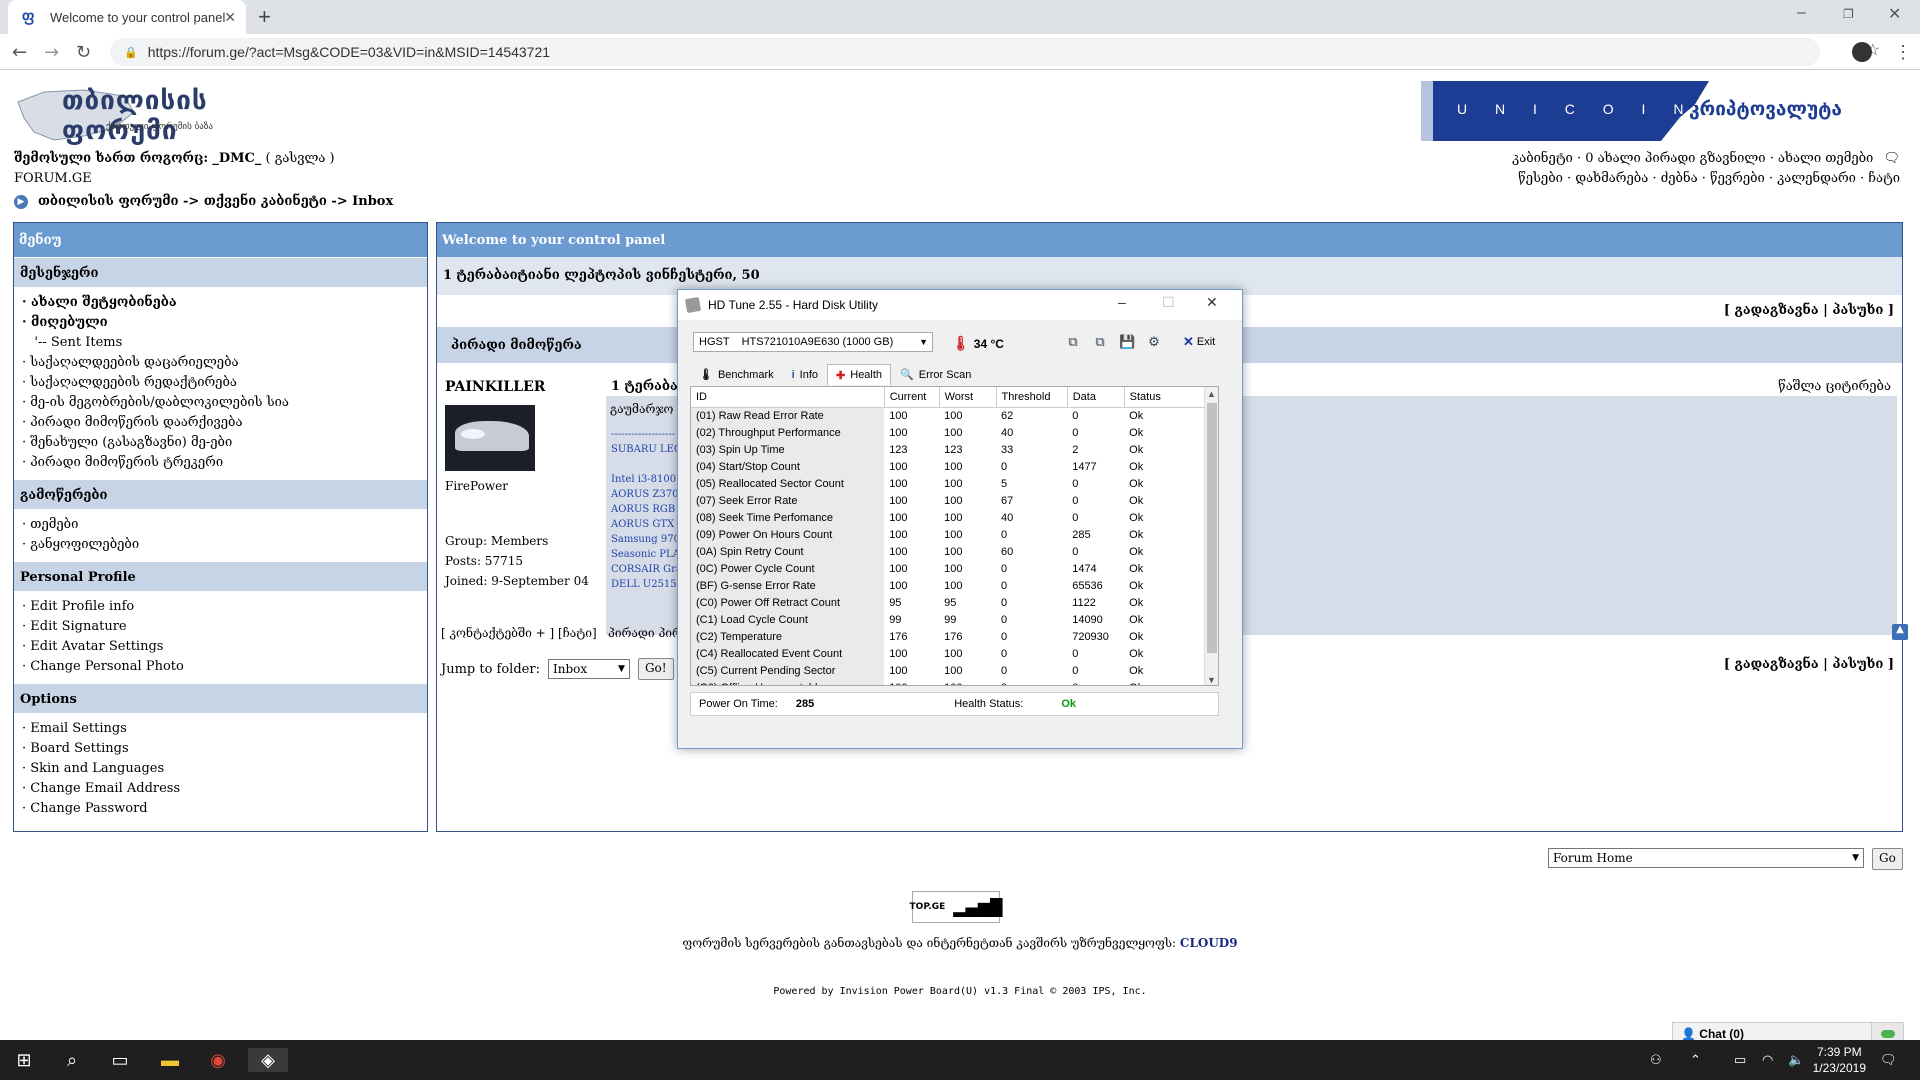  I want to click on menu-item-change-password: · Change Password, so click(220, 809).